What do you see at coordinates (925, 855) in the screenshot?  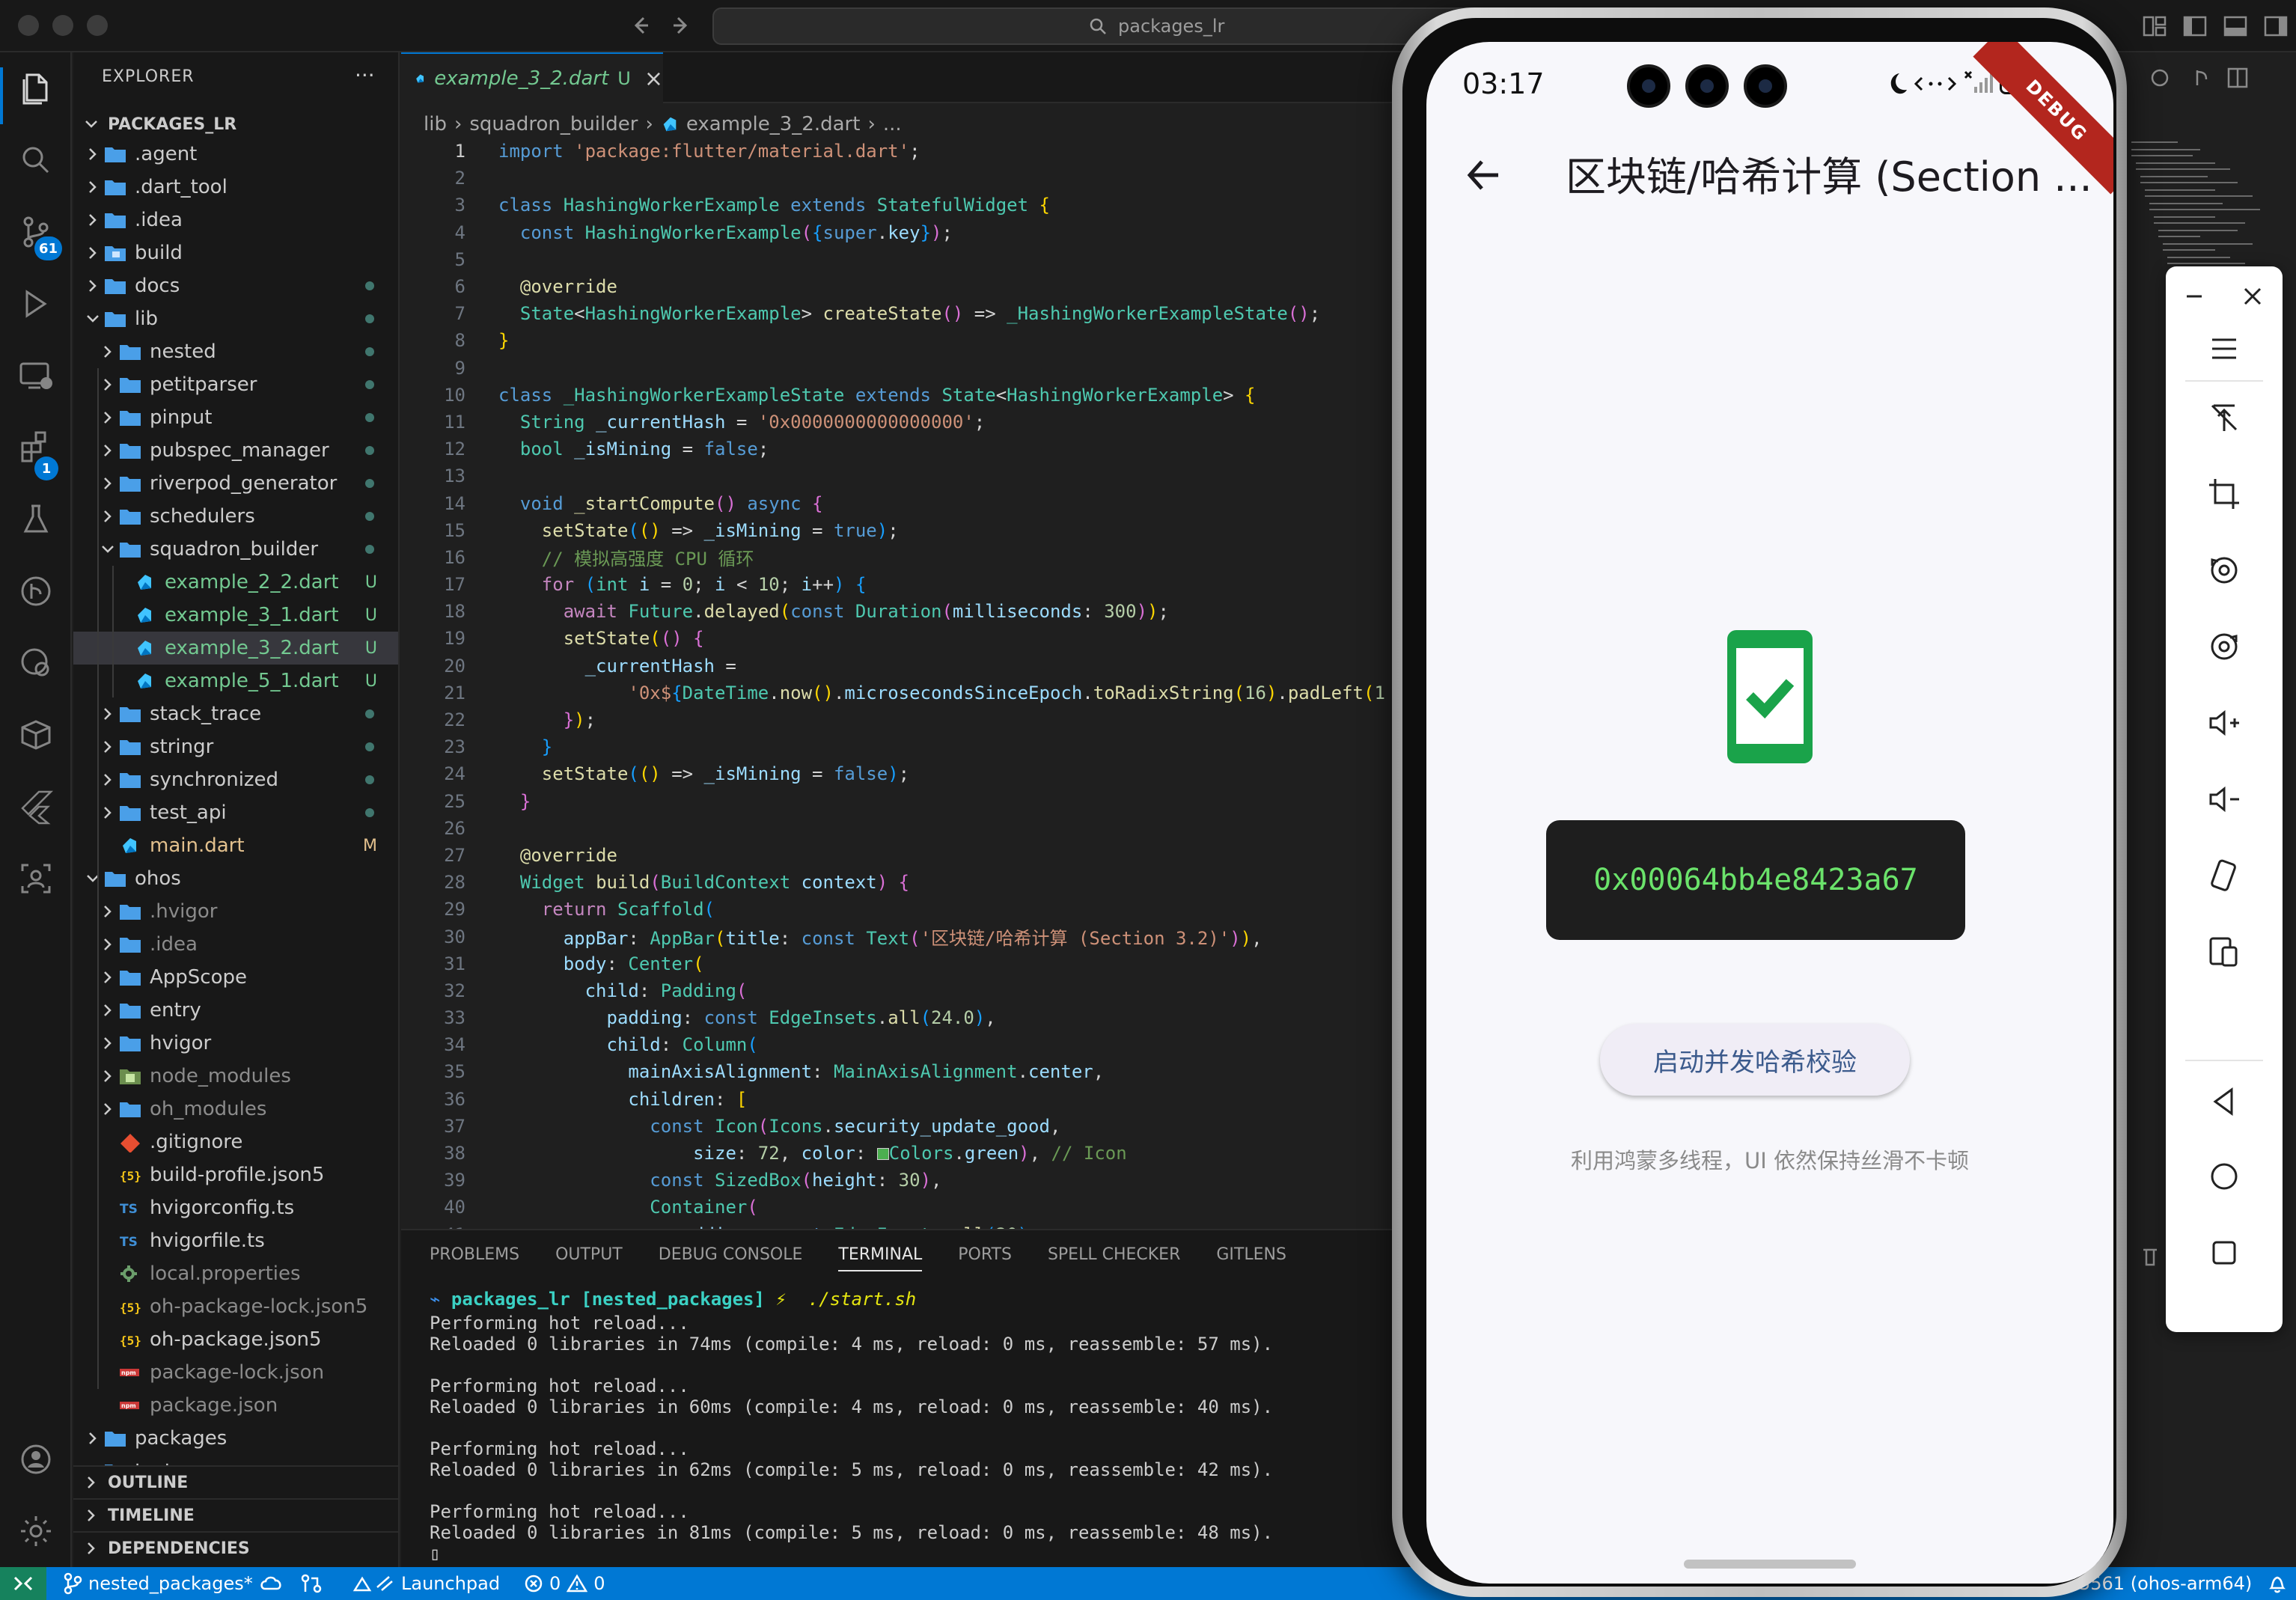 I see `code-line: 27 @override` at bounding box center [925, 855].